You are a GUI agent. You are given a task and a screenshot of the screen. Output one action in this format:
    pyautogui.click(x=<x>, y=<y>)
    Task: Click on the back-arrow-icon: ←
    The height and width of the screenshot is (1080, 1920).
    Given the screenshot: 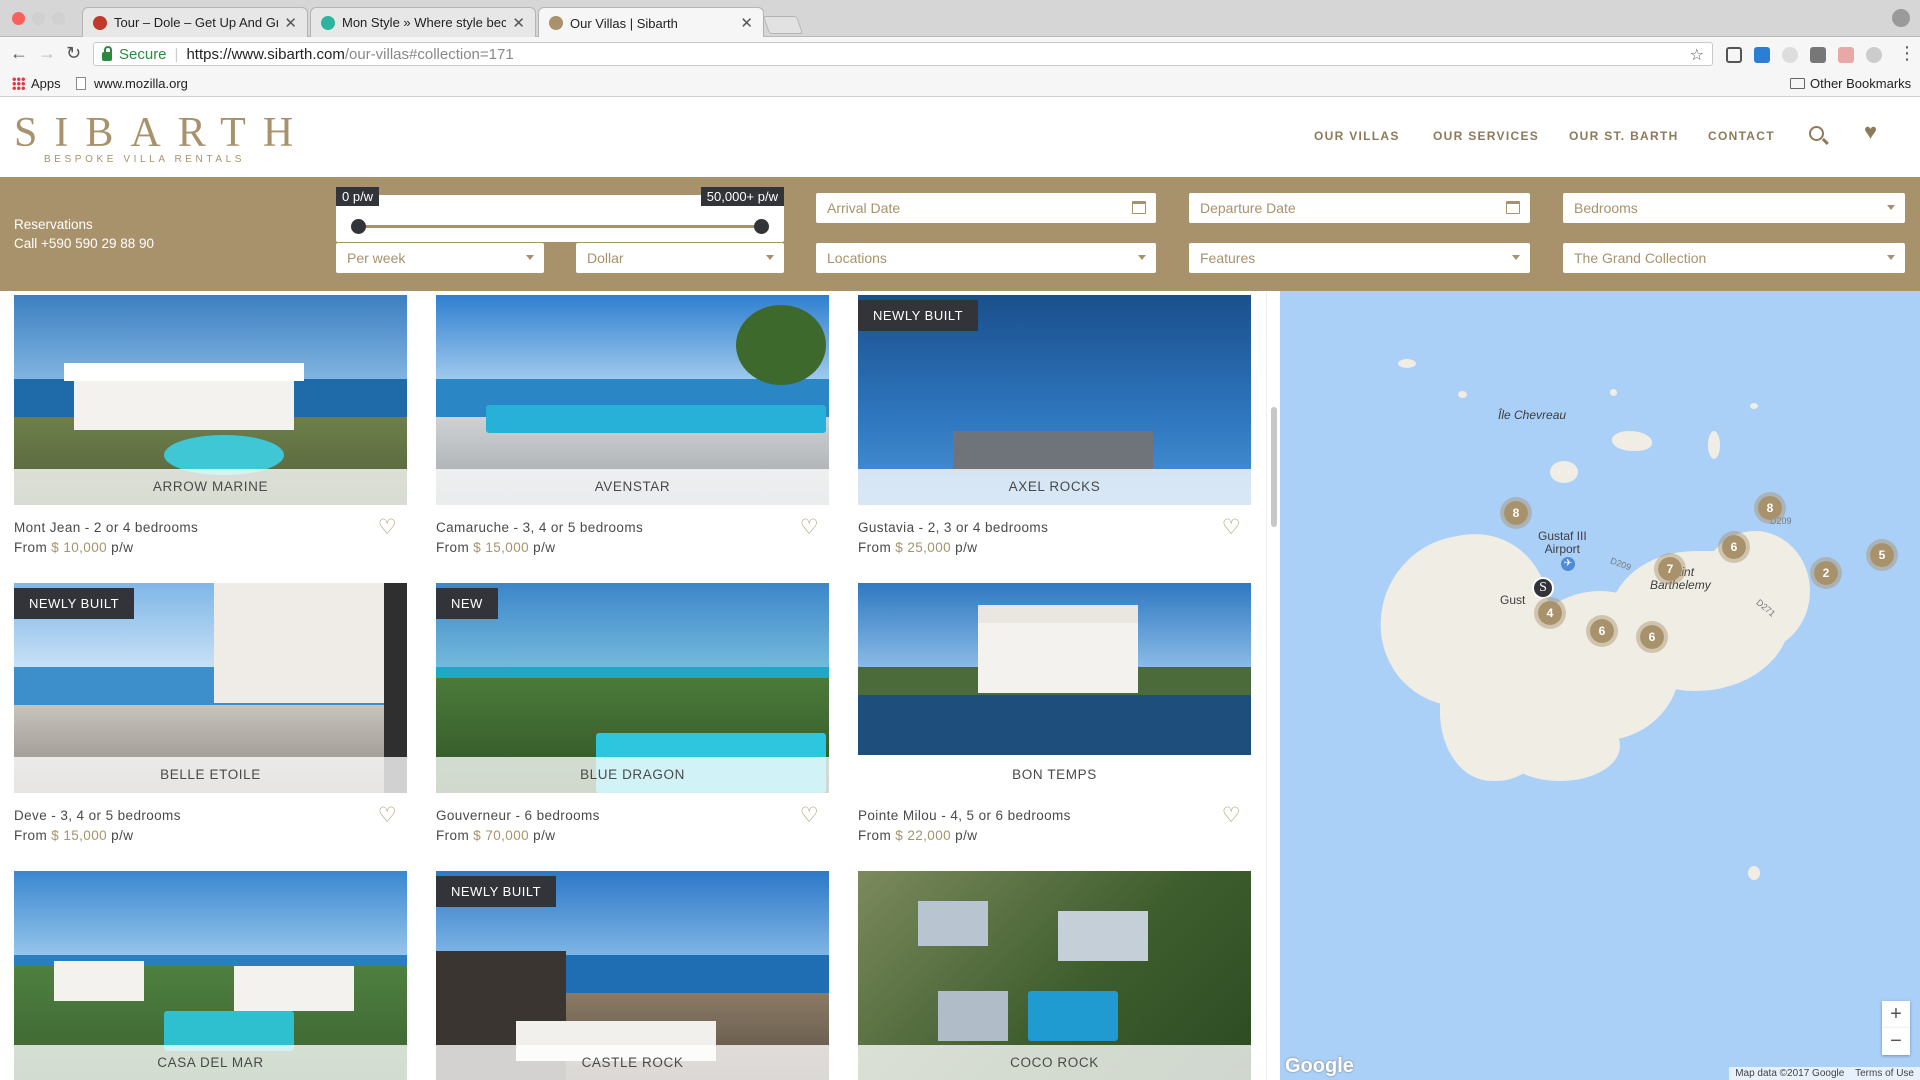 What is the action you would take?
    pyautogui.click(x=19, y=53)
    